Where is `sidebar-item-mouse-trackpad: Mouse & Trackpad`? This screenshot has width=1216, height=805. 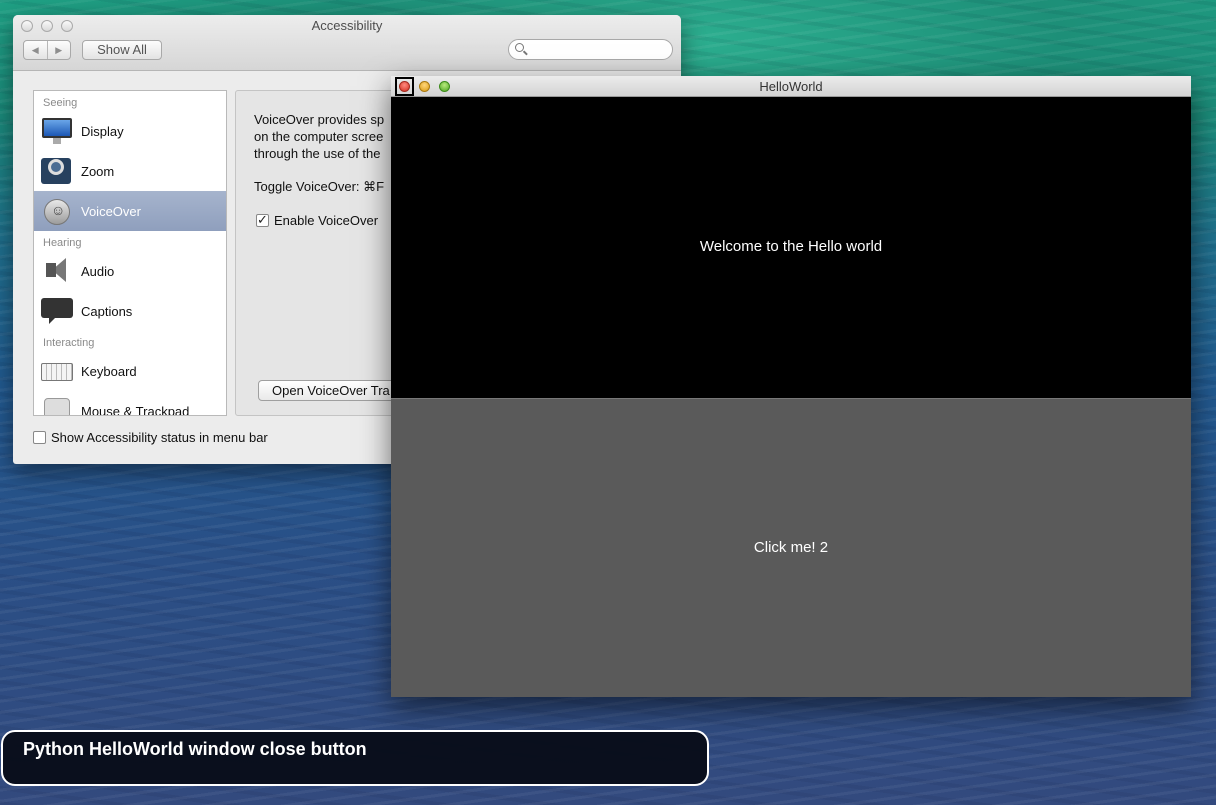 sidebar-item-mouse-trackpad: Mouse & Trackpad is located at coordinates (130, 403).